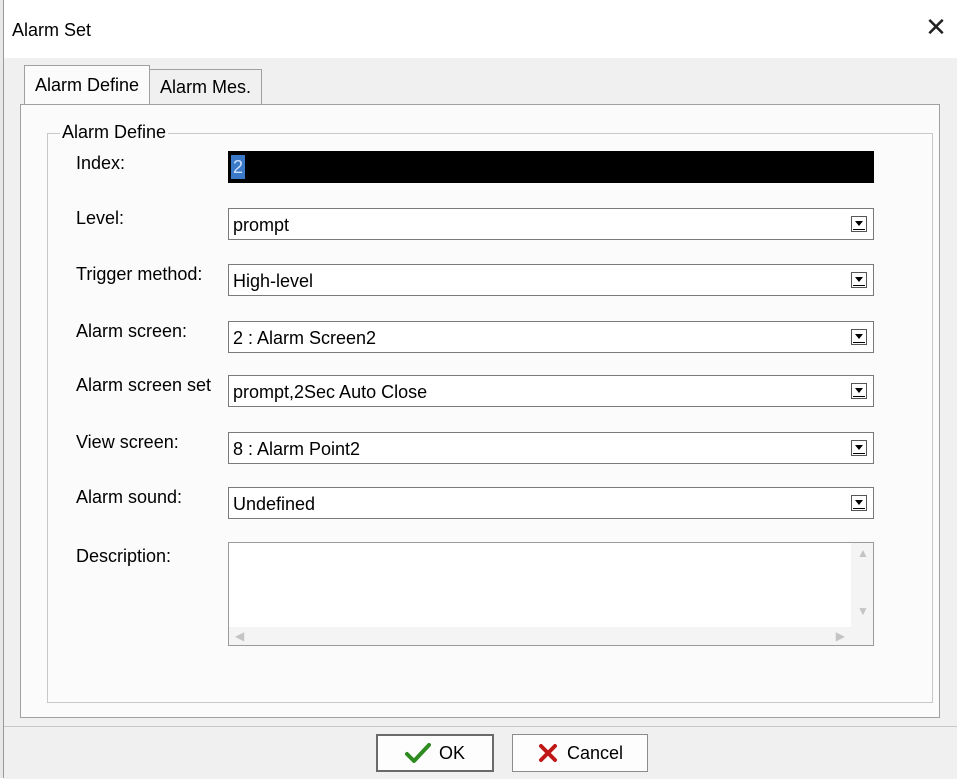 Image resolution: width=957 pixels, height=779 pixels. What do you see at coordinates (480, 29) in the screenshot?
I see `title-bar: Alarm Set ✕` at bounding box center [480, 29].